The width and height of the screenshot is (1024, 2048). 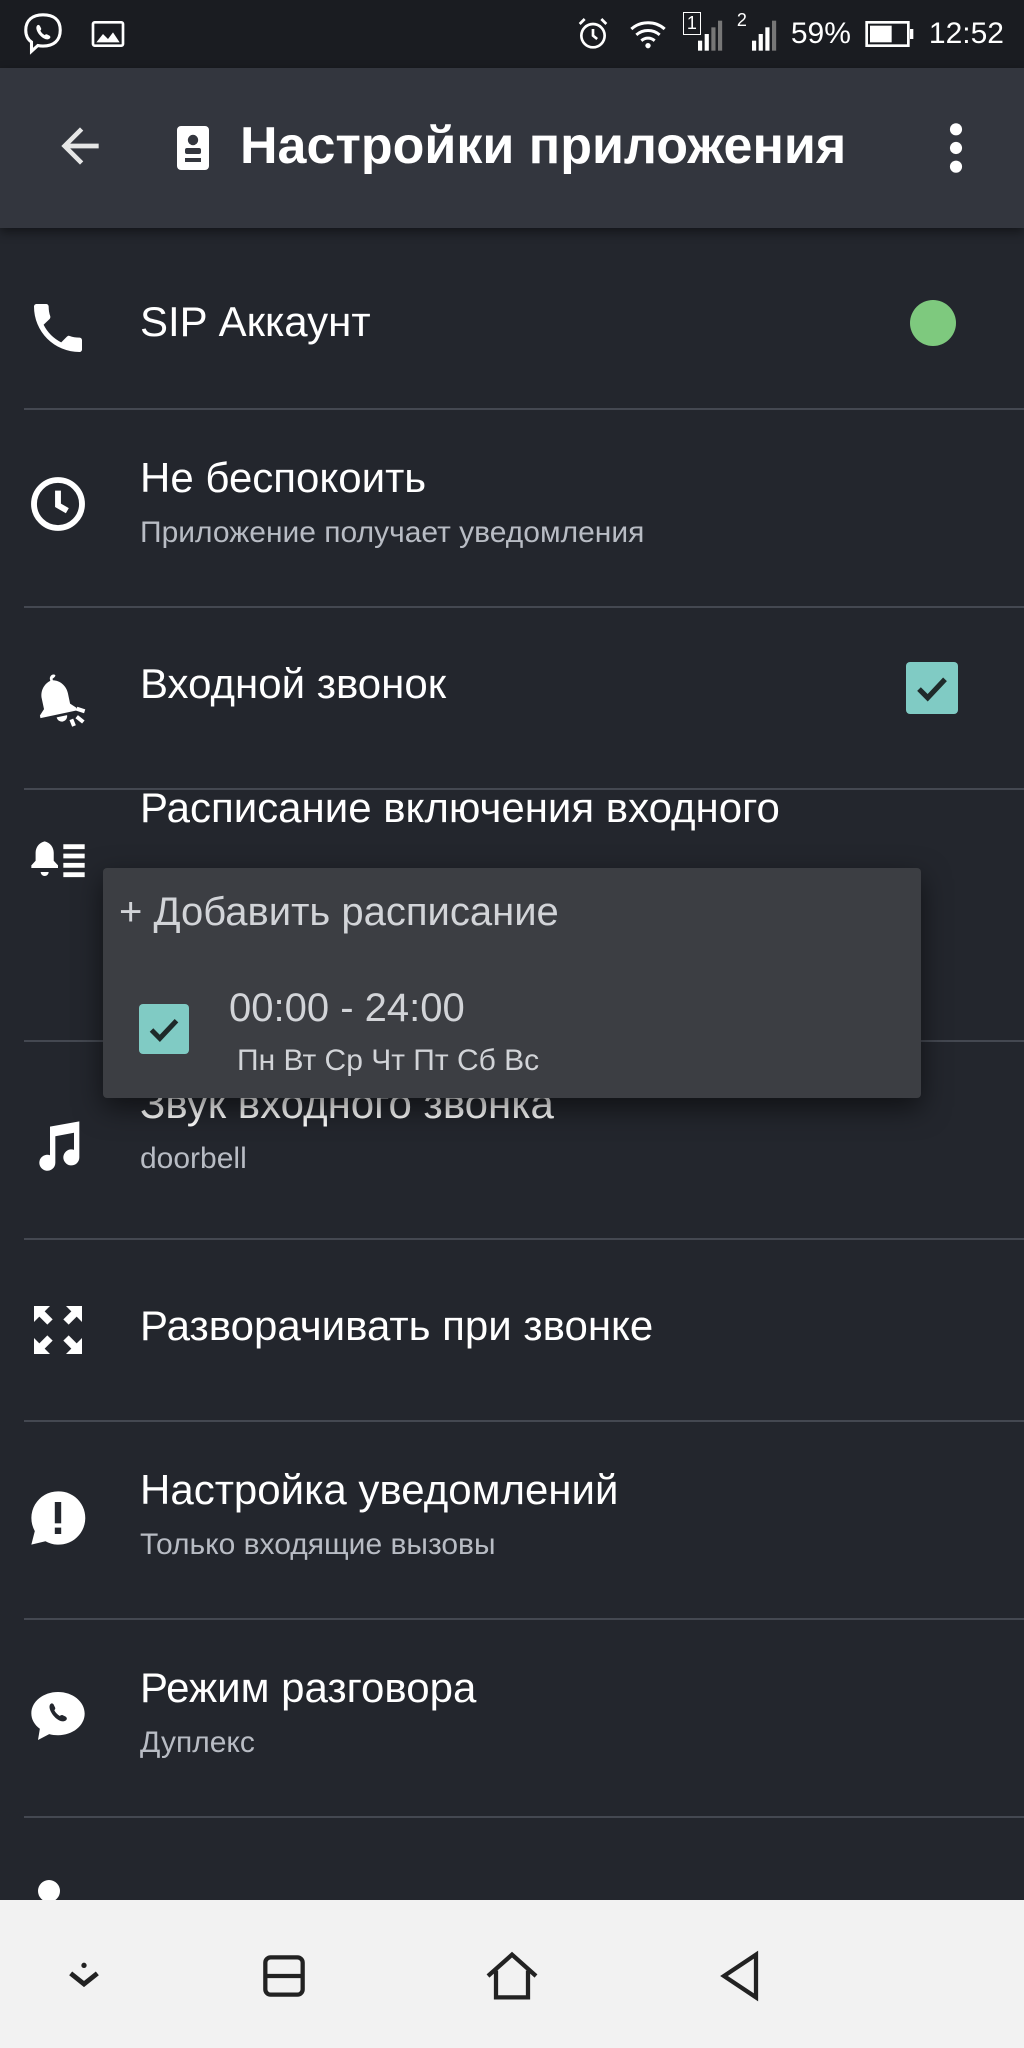 I want to click on setting-talk-mode: Режим разговора Дуплекс, so click(x=512, y=1718).